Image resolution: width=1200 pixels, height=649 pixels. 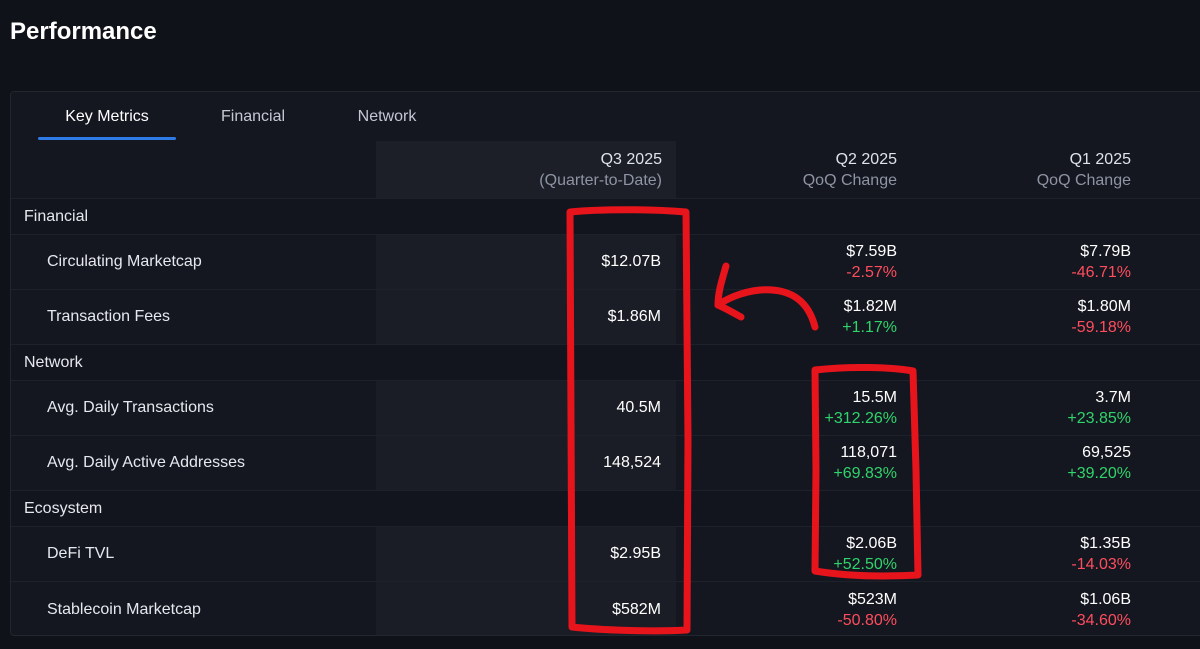 What do you see at coordinates (605, 217) in the screenshot?
I see `section-row-financial: Financial` at bounding box center [605, 217].